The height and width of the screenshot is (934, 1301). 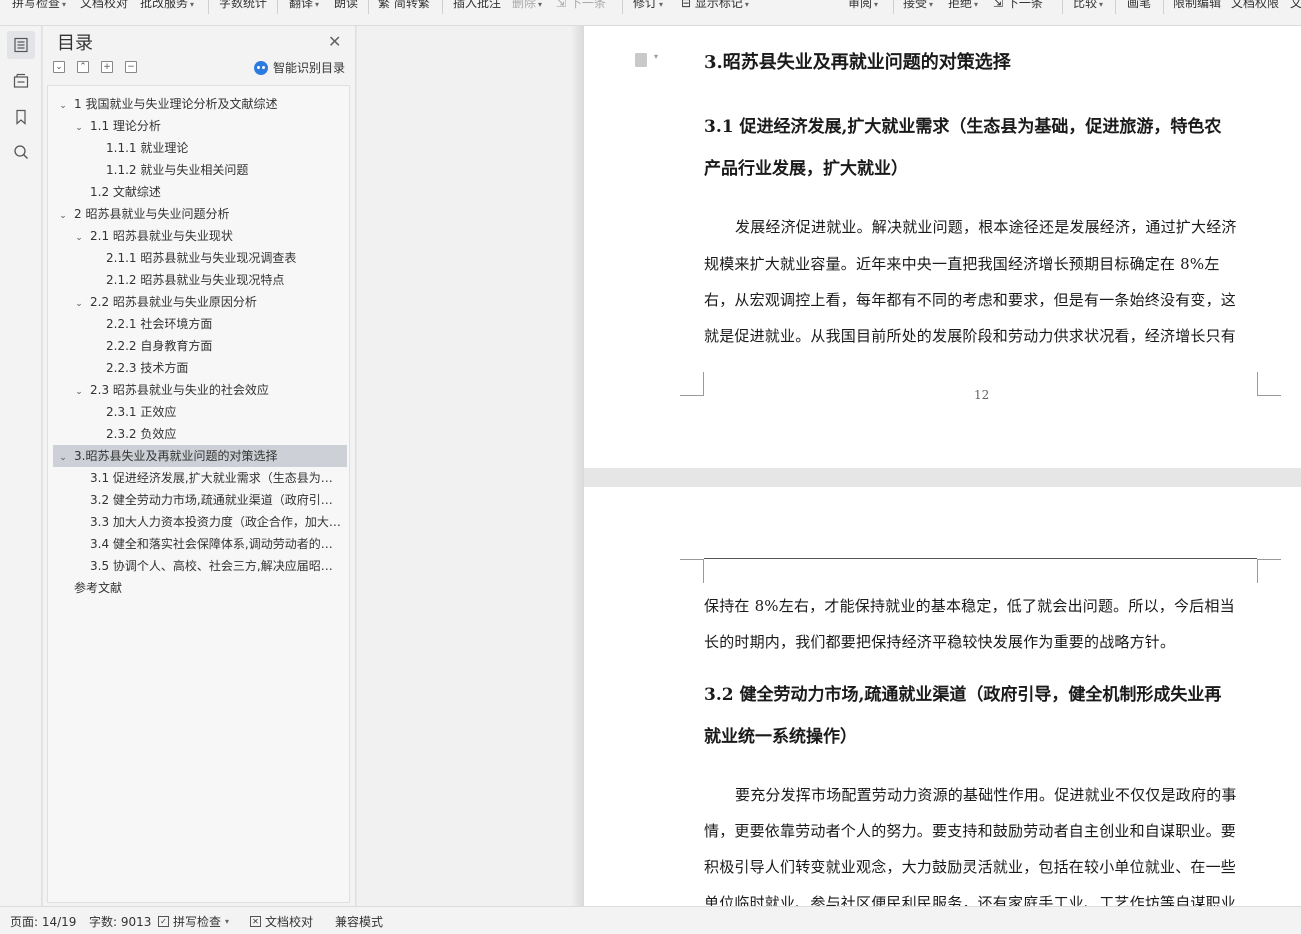 What do you see at coordinates (200, 214) in the screenshot?
I see `toc-item: ⌄ 2 昭苏县就业与失业问题分析` at bounding box center [200, 214].